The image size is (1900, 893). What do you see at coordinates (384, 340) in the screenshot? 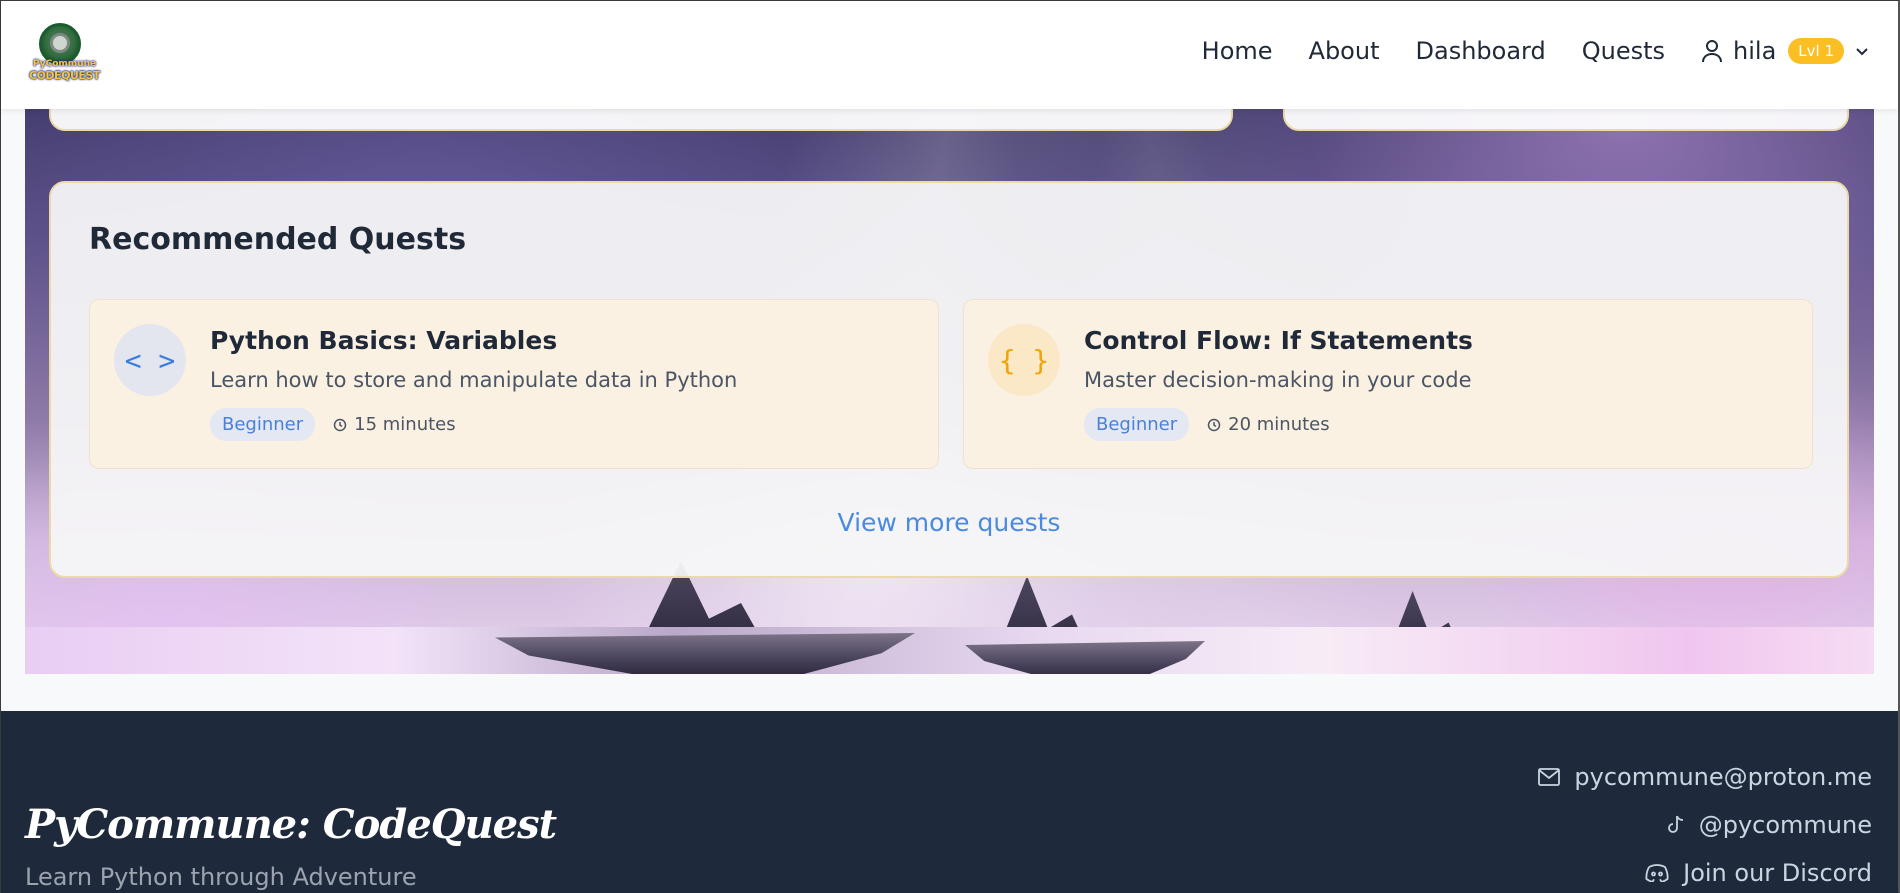
I see `quest-title: Python Basics: Variables` at bounding box center [384, 340].